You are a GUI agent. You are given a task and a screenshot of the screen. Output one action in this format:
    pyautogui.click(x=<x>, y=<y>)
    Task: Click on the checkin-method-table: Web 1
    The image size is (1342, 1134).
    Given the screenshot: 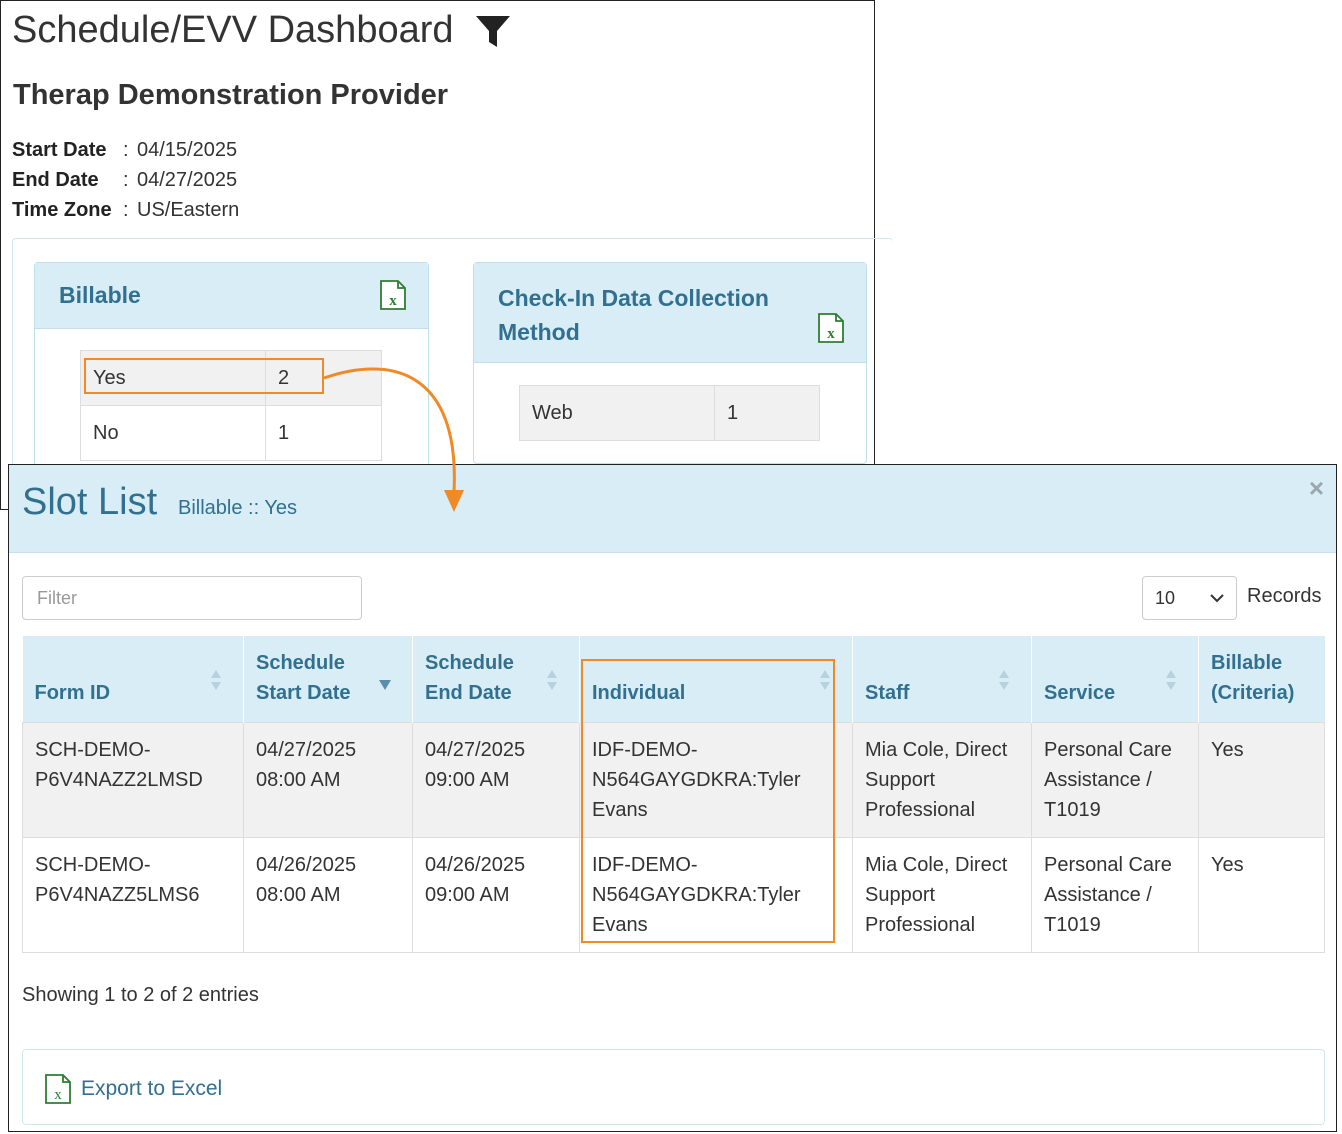 What is the action you would take?
    pyautogui.click(x=669, y=413)
    